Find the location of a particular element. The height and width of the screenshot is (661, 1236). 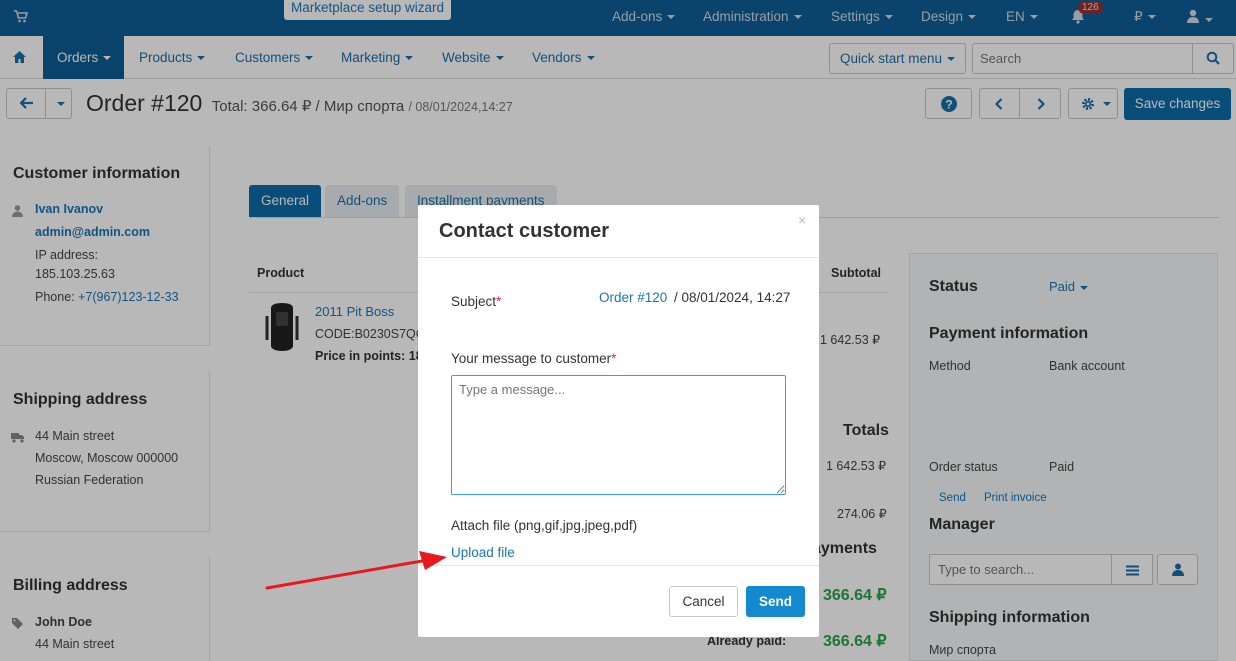

subject-order-link: Order #120 is located at coordinates (633, 297).